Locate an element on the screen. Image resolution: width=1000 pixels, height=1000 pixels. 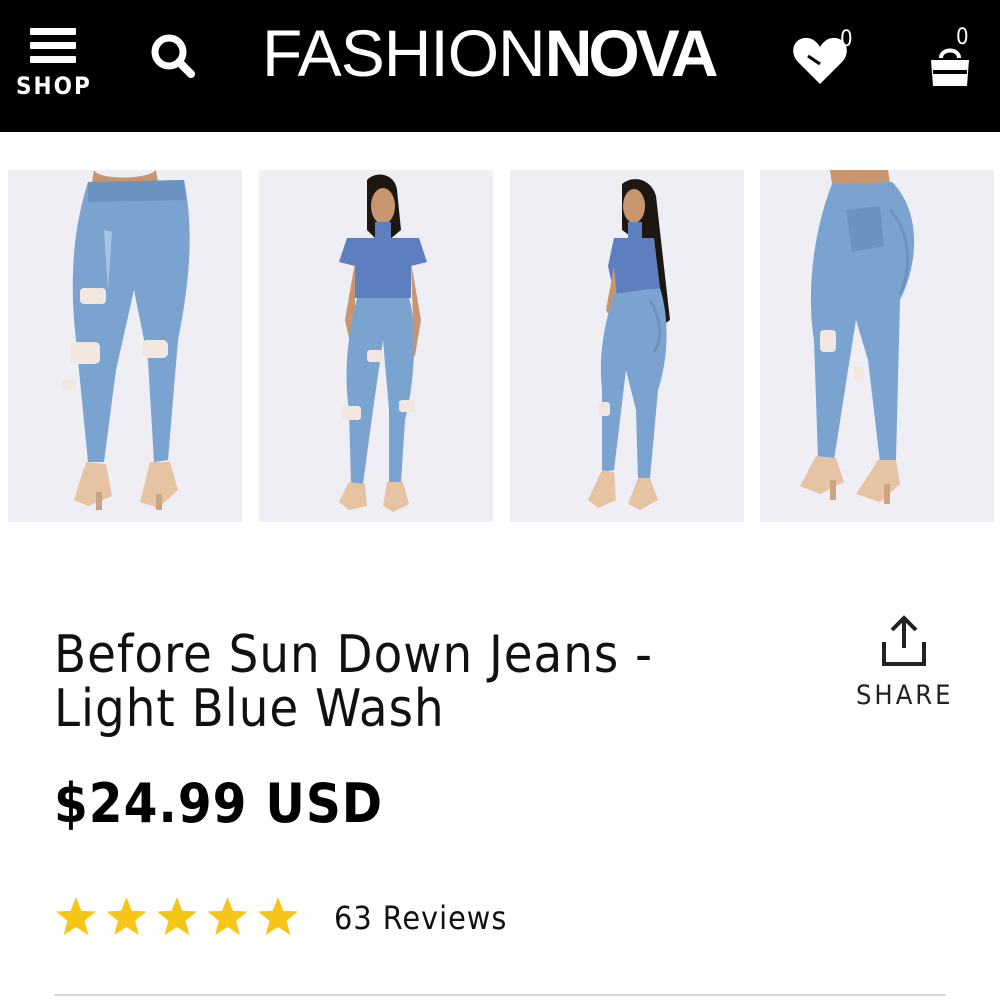
fashion-nova-logo: FASHIONNOVA is located at coordinates (490, 53).